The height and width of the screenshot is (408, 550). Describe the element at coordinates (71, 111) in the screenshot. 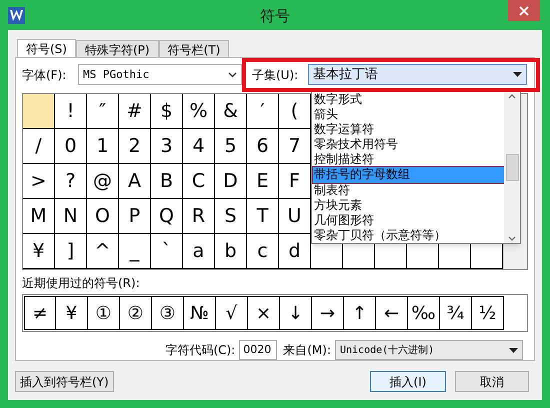

I see `symbol-cell: !` at that location.